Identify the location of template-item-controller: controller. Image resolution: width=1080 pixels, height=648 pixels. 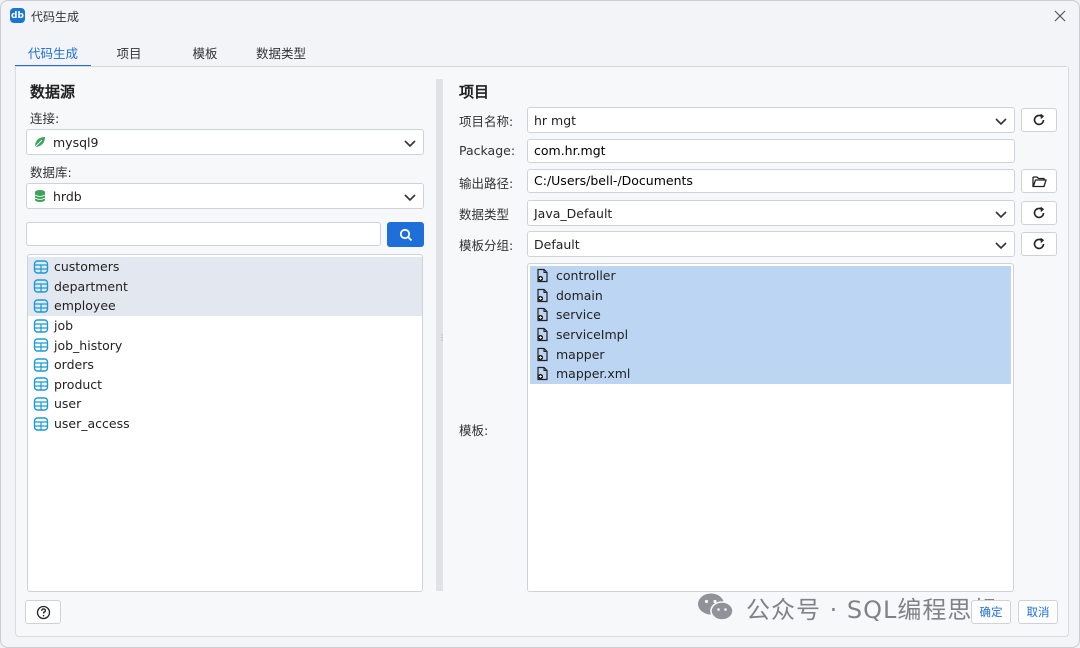
(770, 276).